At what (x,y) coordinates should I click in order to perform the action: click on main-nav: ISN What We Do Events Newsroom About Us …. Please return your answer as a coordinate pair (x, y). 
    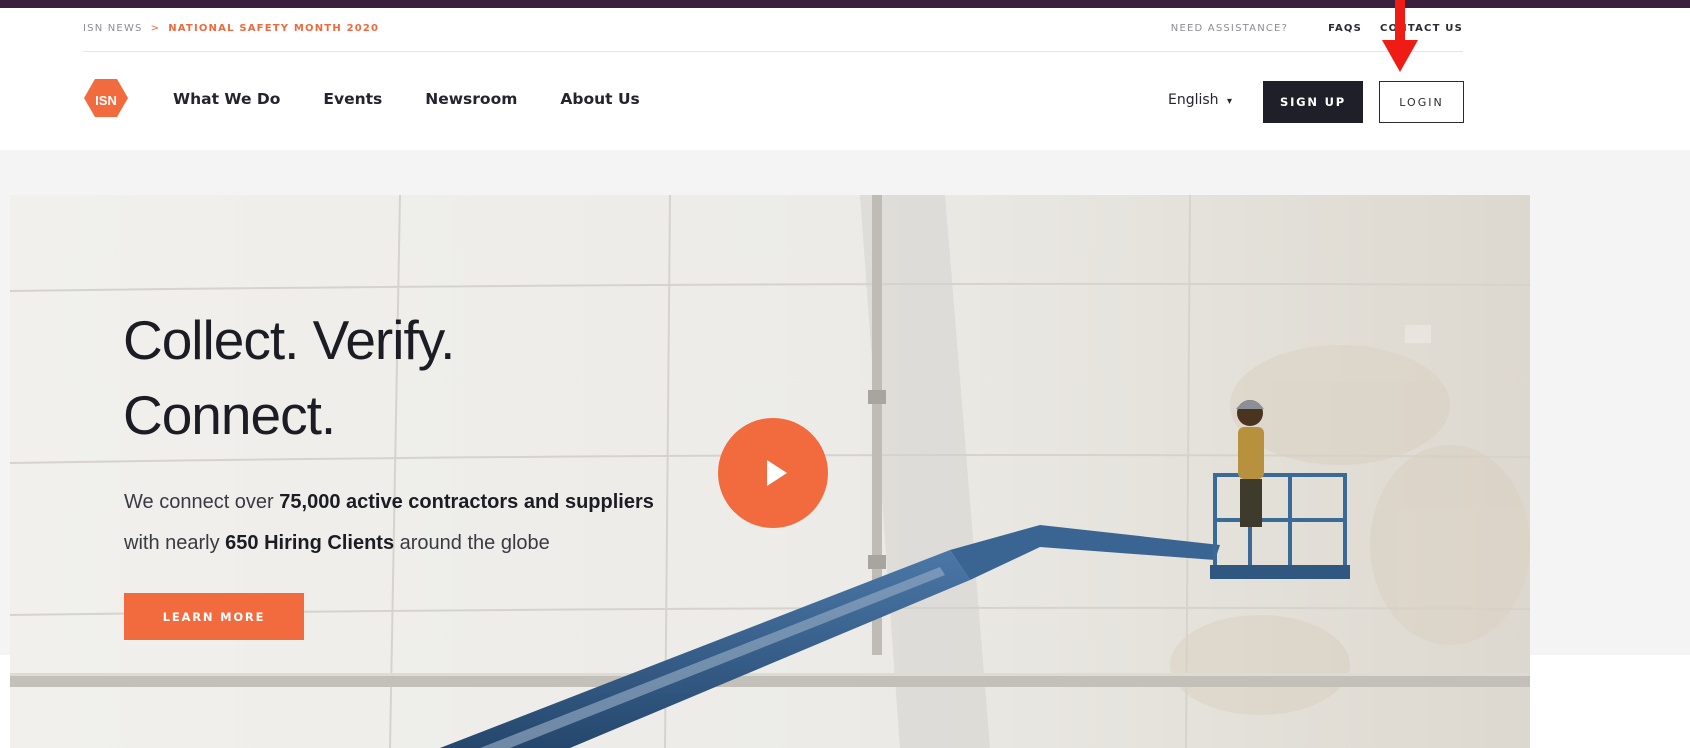
    Looking at the image, I should click on (773, 102).